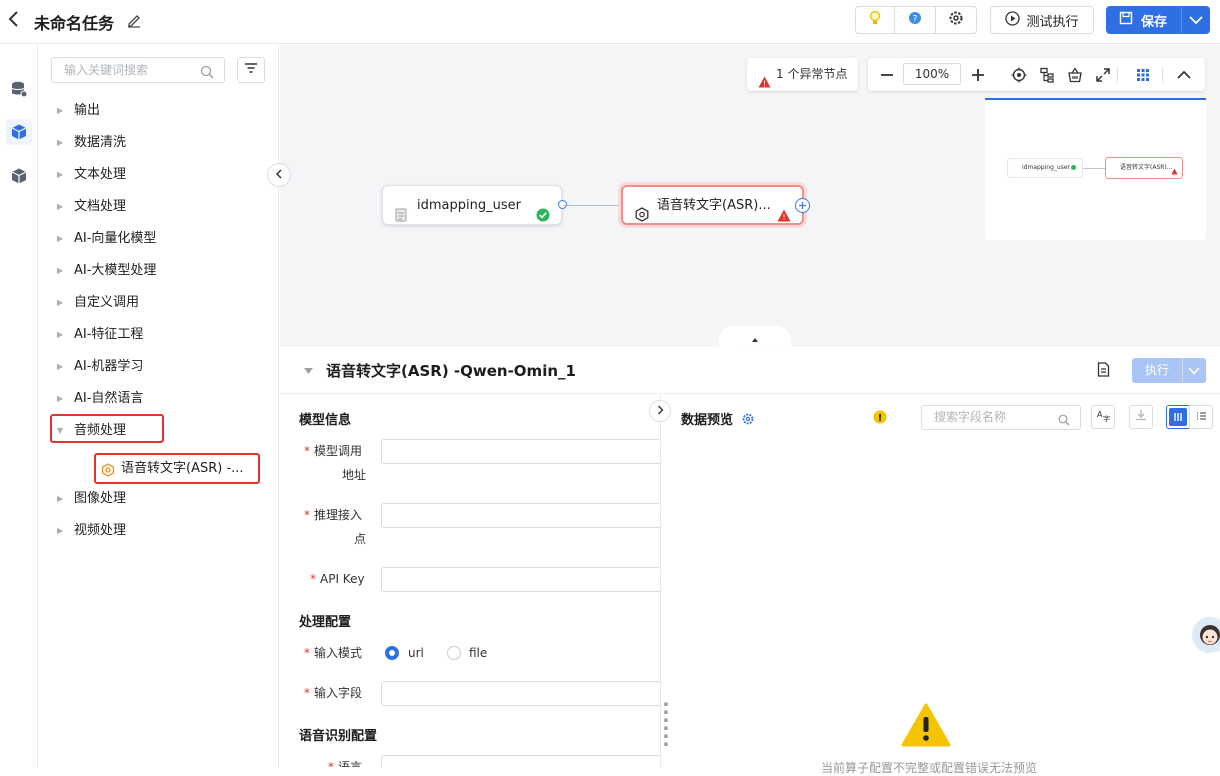  What do you see at coordinates (100, 498) in the screenshot?
I see `tree-item-label: 图像处理` at bounding box center [100, 498].